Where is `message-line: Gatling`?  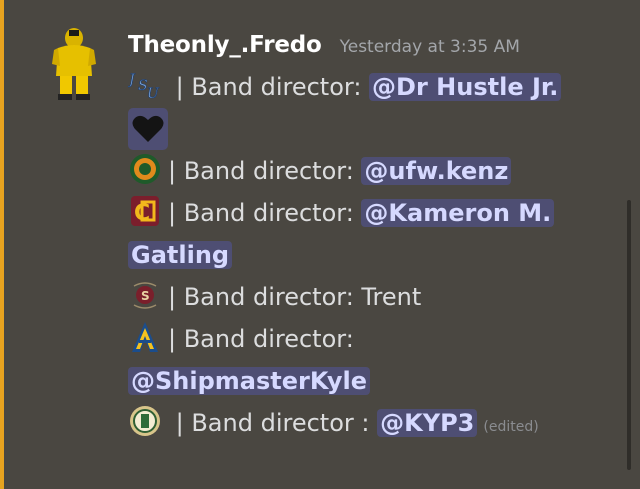
message-line: Gatling is located at coordinates (378, 255).